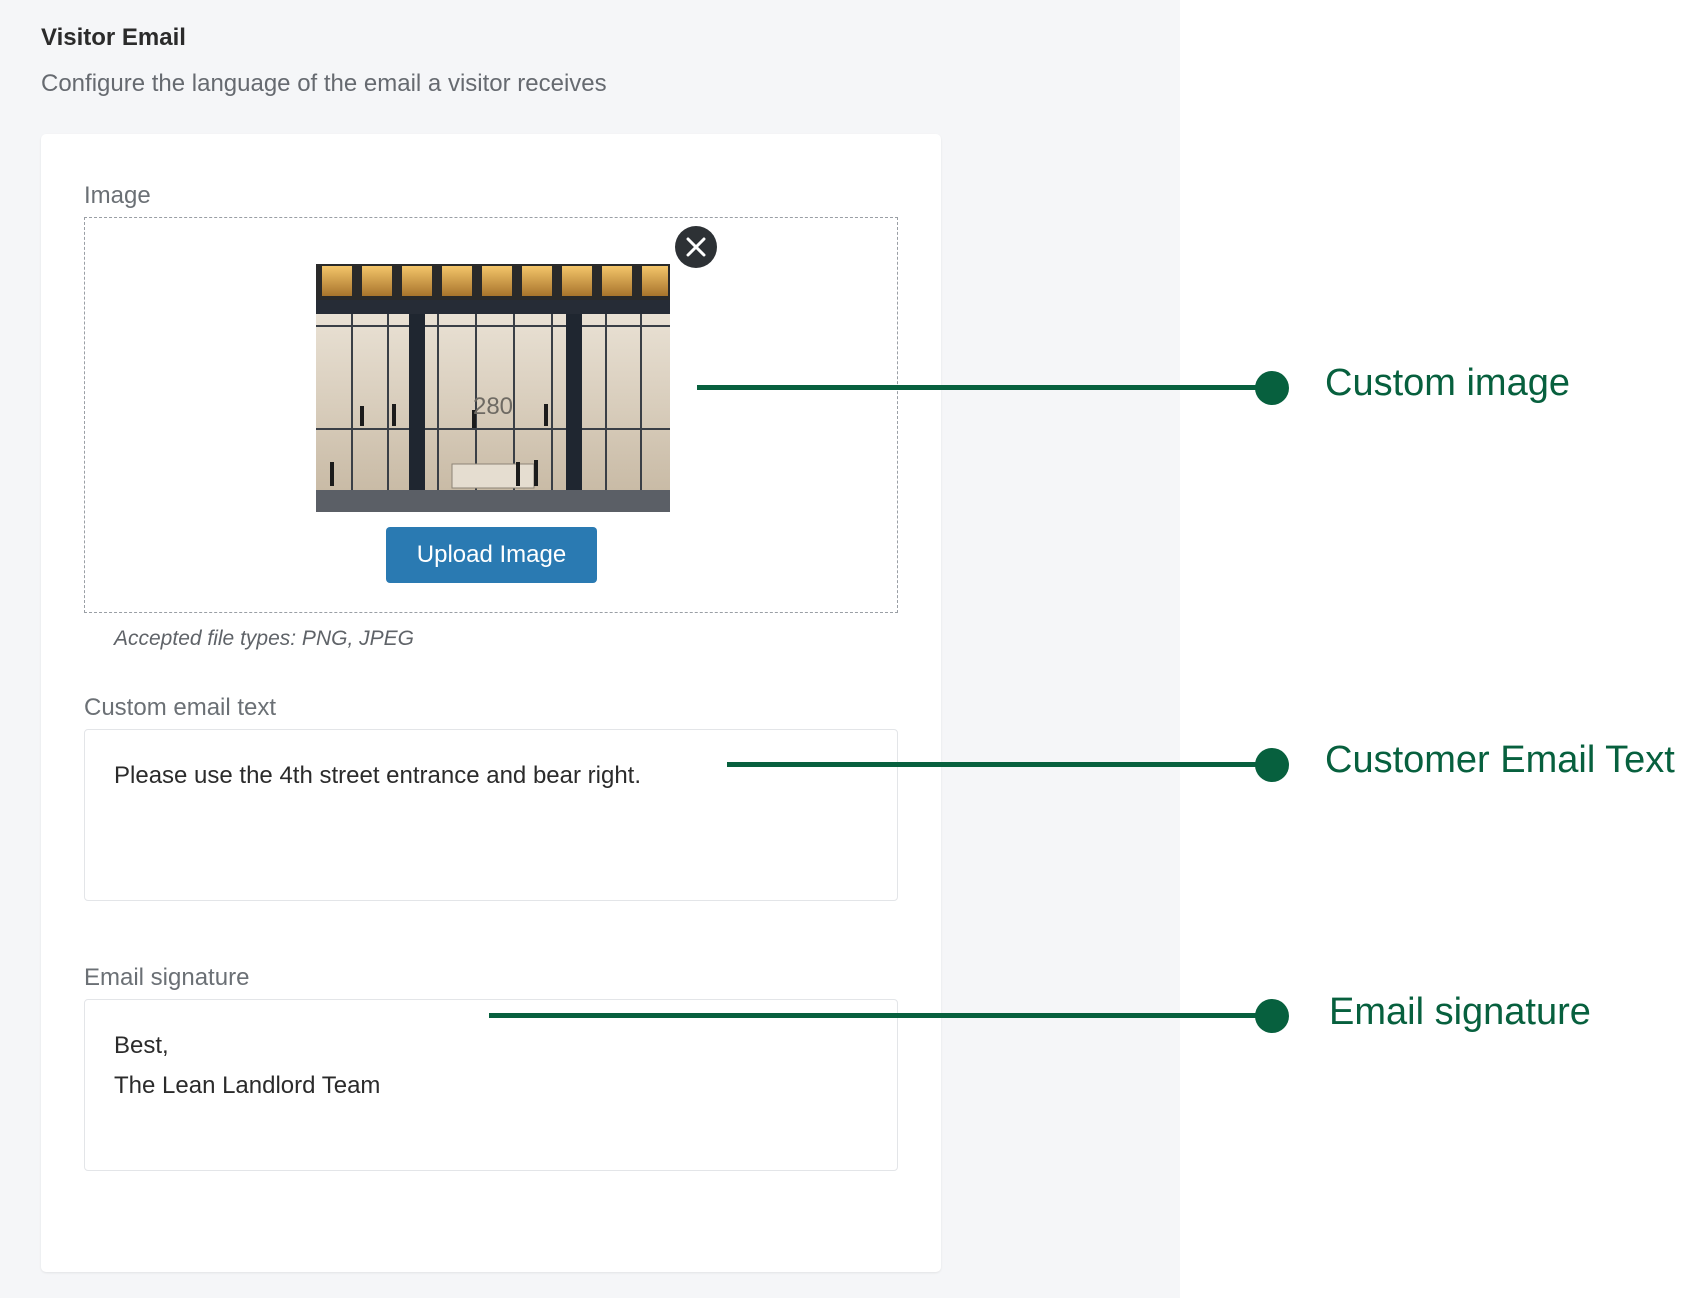 This screenshot has height=1298, width=1696. I want to click on email-signature-connector, so click(880, 1015).